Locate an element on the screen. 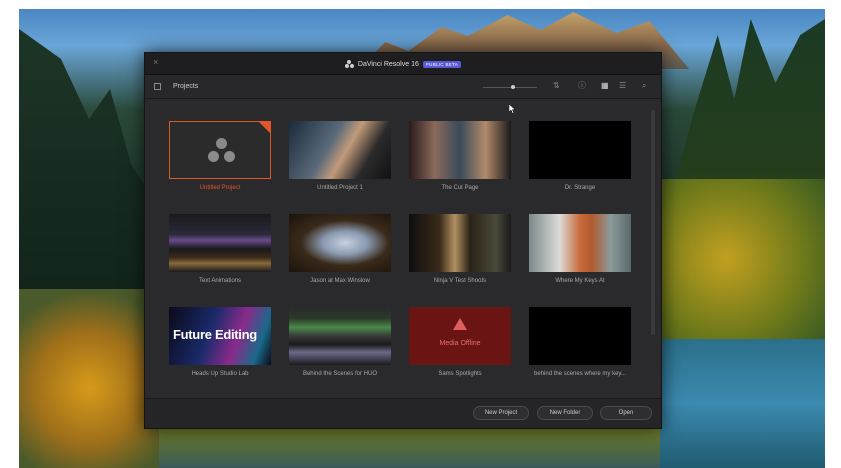 The width and height of the screenshot is (841, 468). sort-icon: ⇅ is located at coordinates (556, 86).